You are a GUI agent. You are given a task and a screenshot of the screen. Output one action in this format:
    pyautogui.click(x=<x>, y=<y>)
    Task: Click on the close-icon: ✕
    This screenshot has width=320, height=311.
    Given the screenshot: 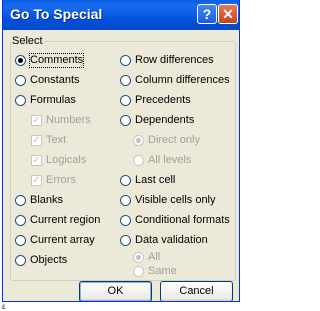 What is the action you would take?
    pyautogui.click(x=228, y=14)
    